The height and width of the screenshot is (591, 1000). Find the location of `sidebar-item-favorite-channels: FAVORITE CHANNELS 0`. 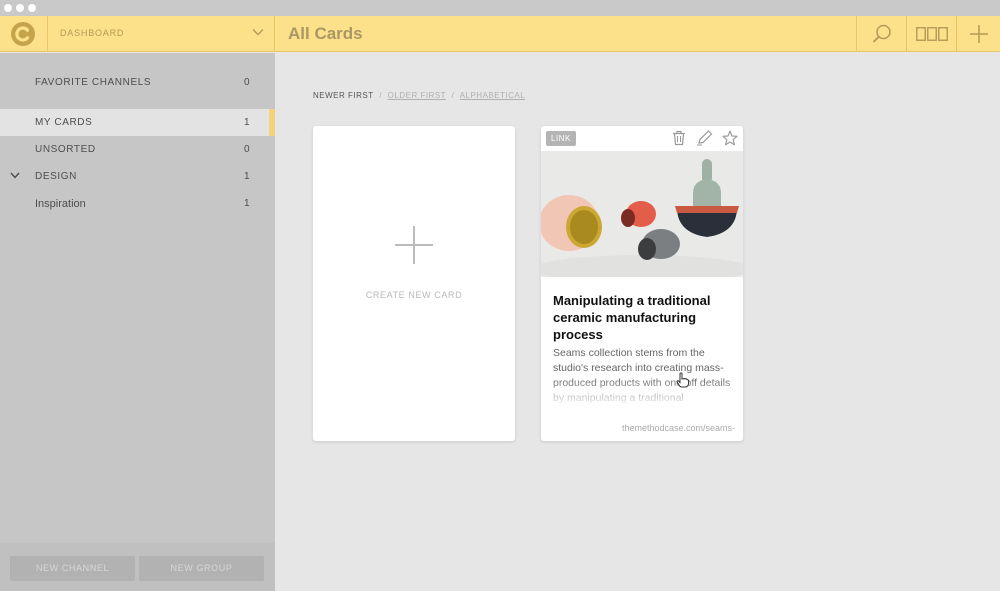

sidebar-item-favorite-channels: FAVORITE CHANNELS 0 is located at coordinates (137, 82).